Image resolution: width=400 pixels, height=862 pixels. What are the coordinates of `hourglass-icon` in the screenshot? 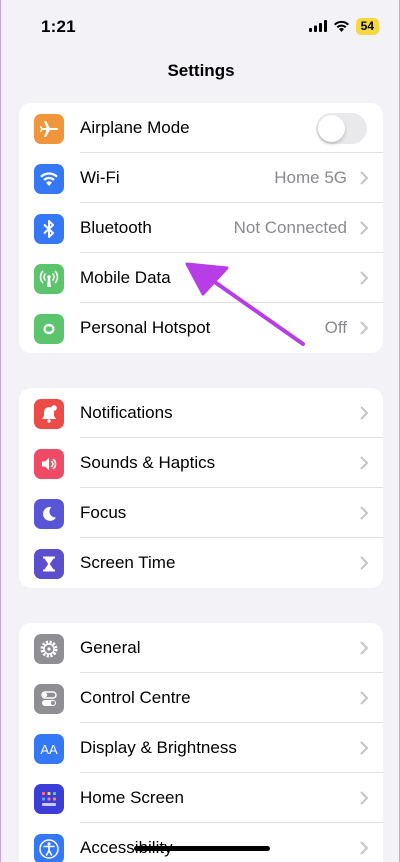 It's located at (49, 564).